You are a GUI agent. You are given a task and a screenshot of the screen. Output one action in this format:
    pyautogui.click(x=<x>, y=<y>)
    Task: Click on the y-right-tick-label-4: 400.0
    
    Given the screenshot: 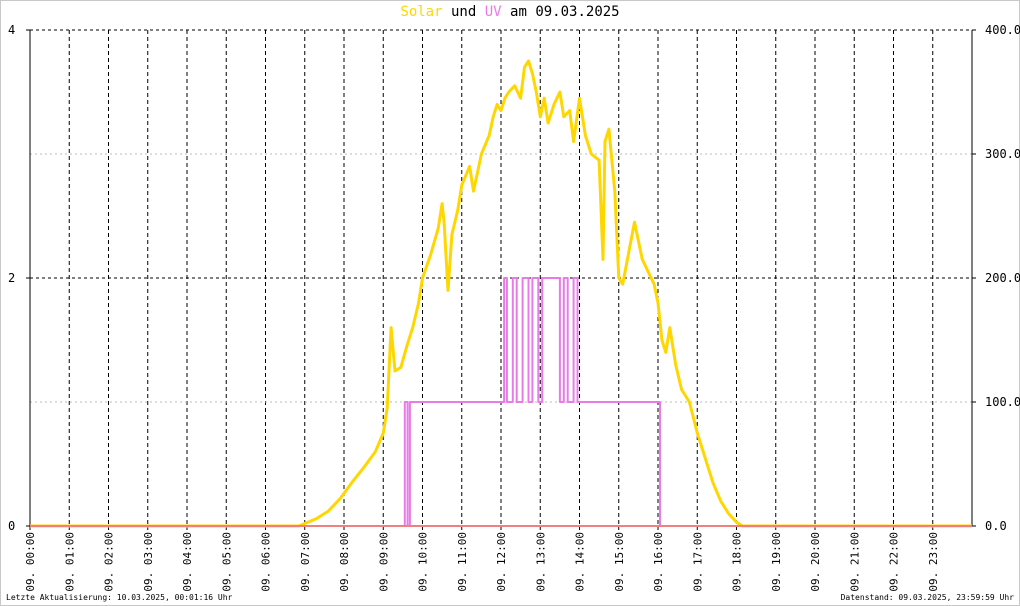 What is the action you would take?
    pyautogui.click(x=1002, y=30)
    